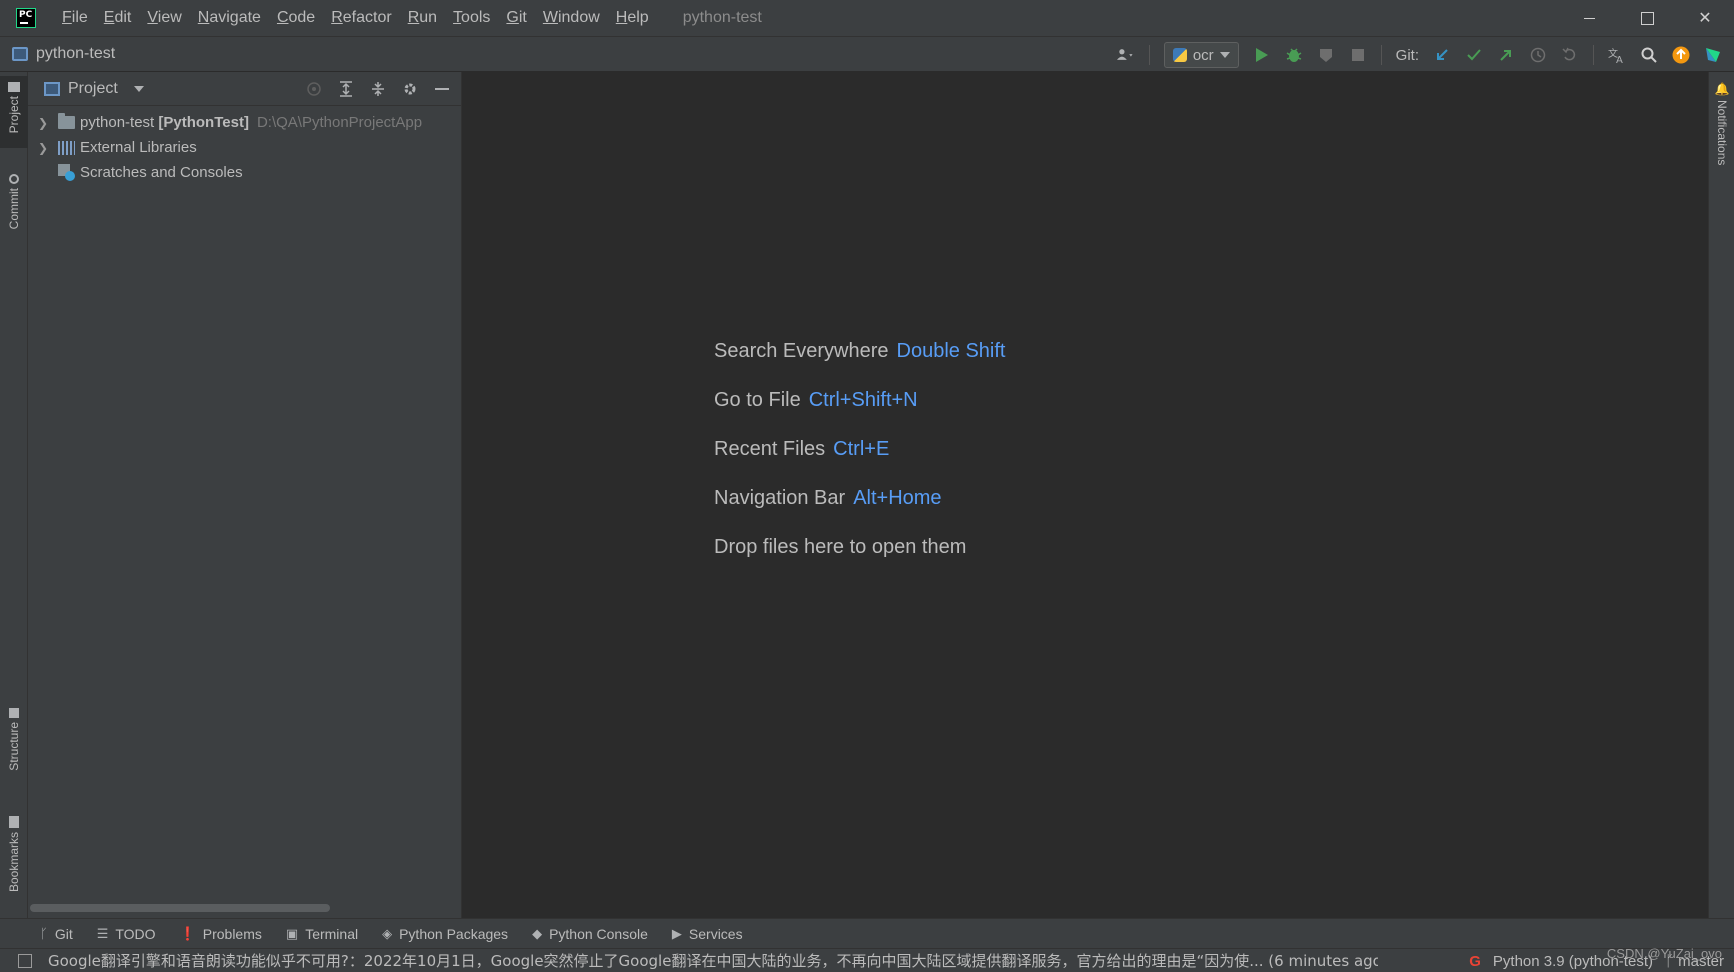 This screenshot has width=1734, height=972. I want to click on tool-tab-bookmarks-label: Bookmarks, so click(14, 862).